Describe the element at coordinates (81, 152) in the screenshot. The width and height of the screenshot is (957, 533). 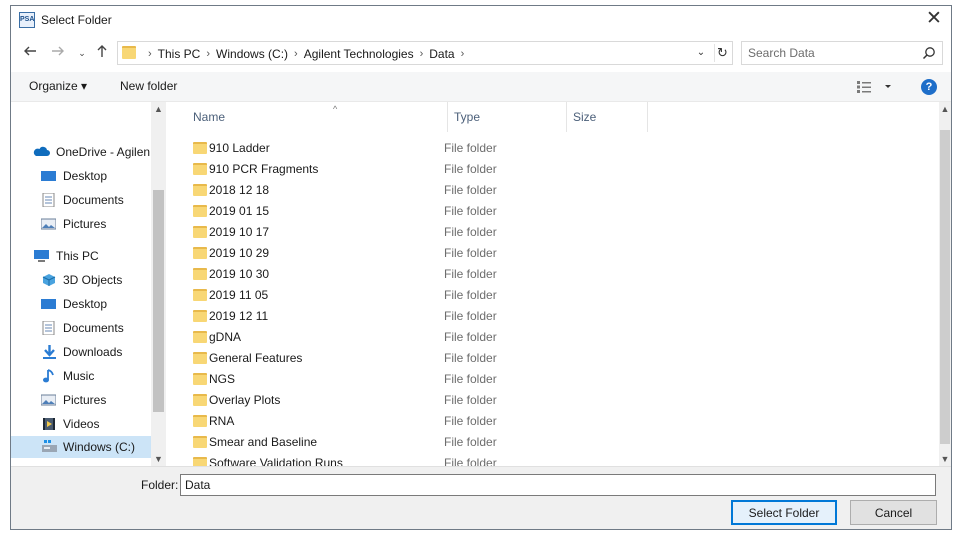
I see `nav-item-onedrive: OneDrive - Agilen` at that location.